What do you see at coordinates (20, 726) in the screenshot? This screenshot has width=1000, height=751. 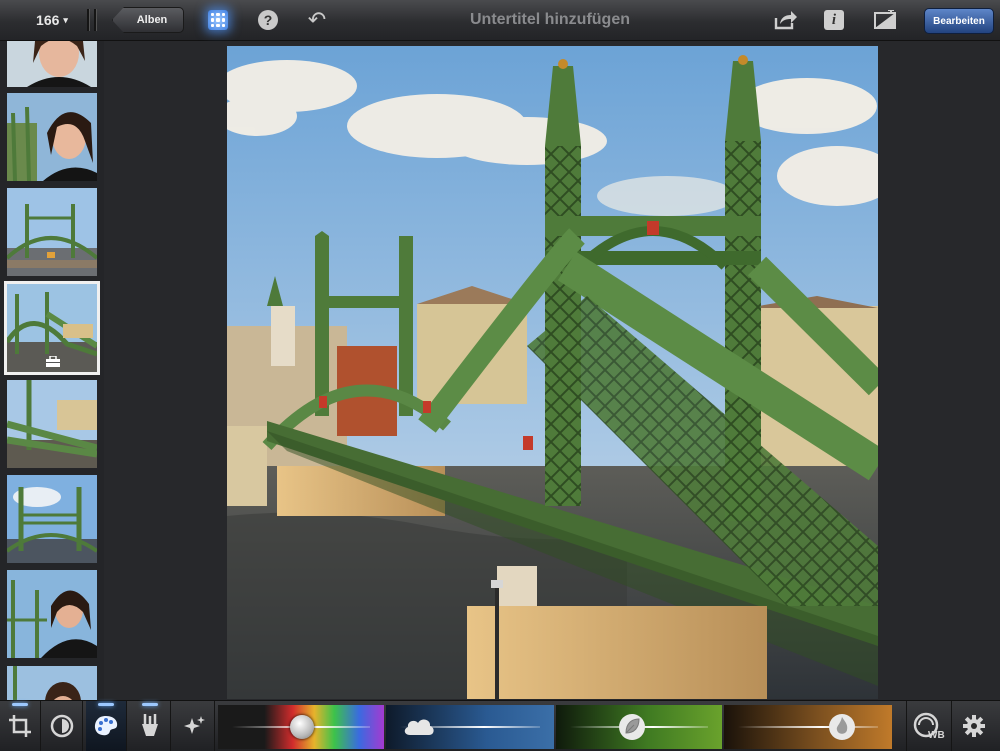 I see `crop-icon` at bounding box center [20, 726].